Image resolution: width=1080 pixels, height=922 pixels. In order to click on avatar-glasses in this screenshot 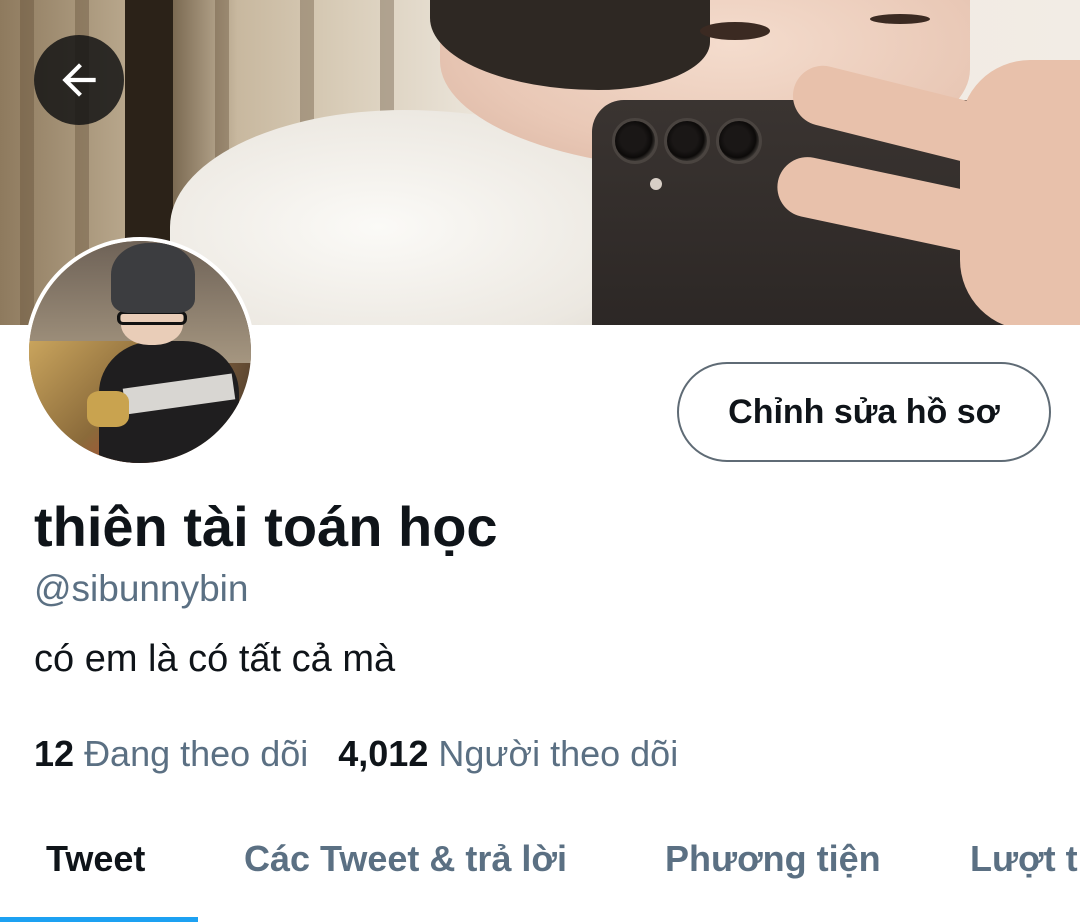, I will do `click(152, 318)`.